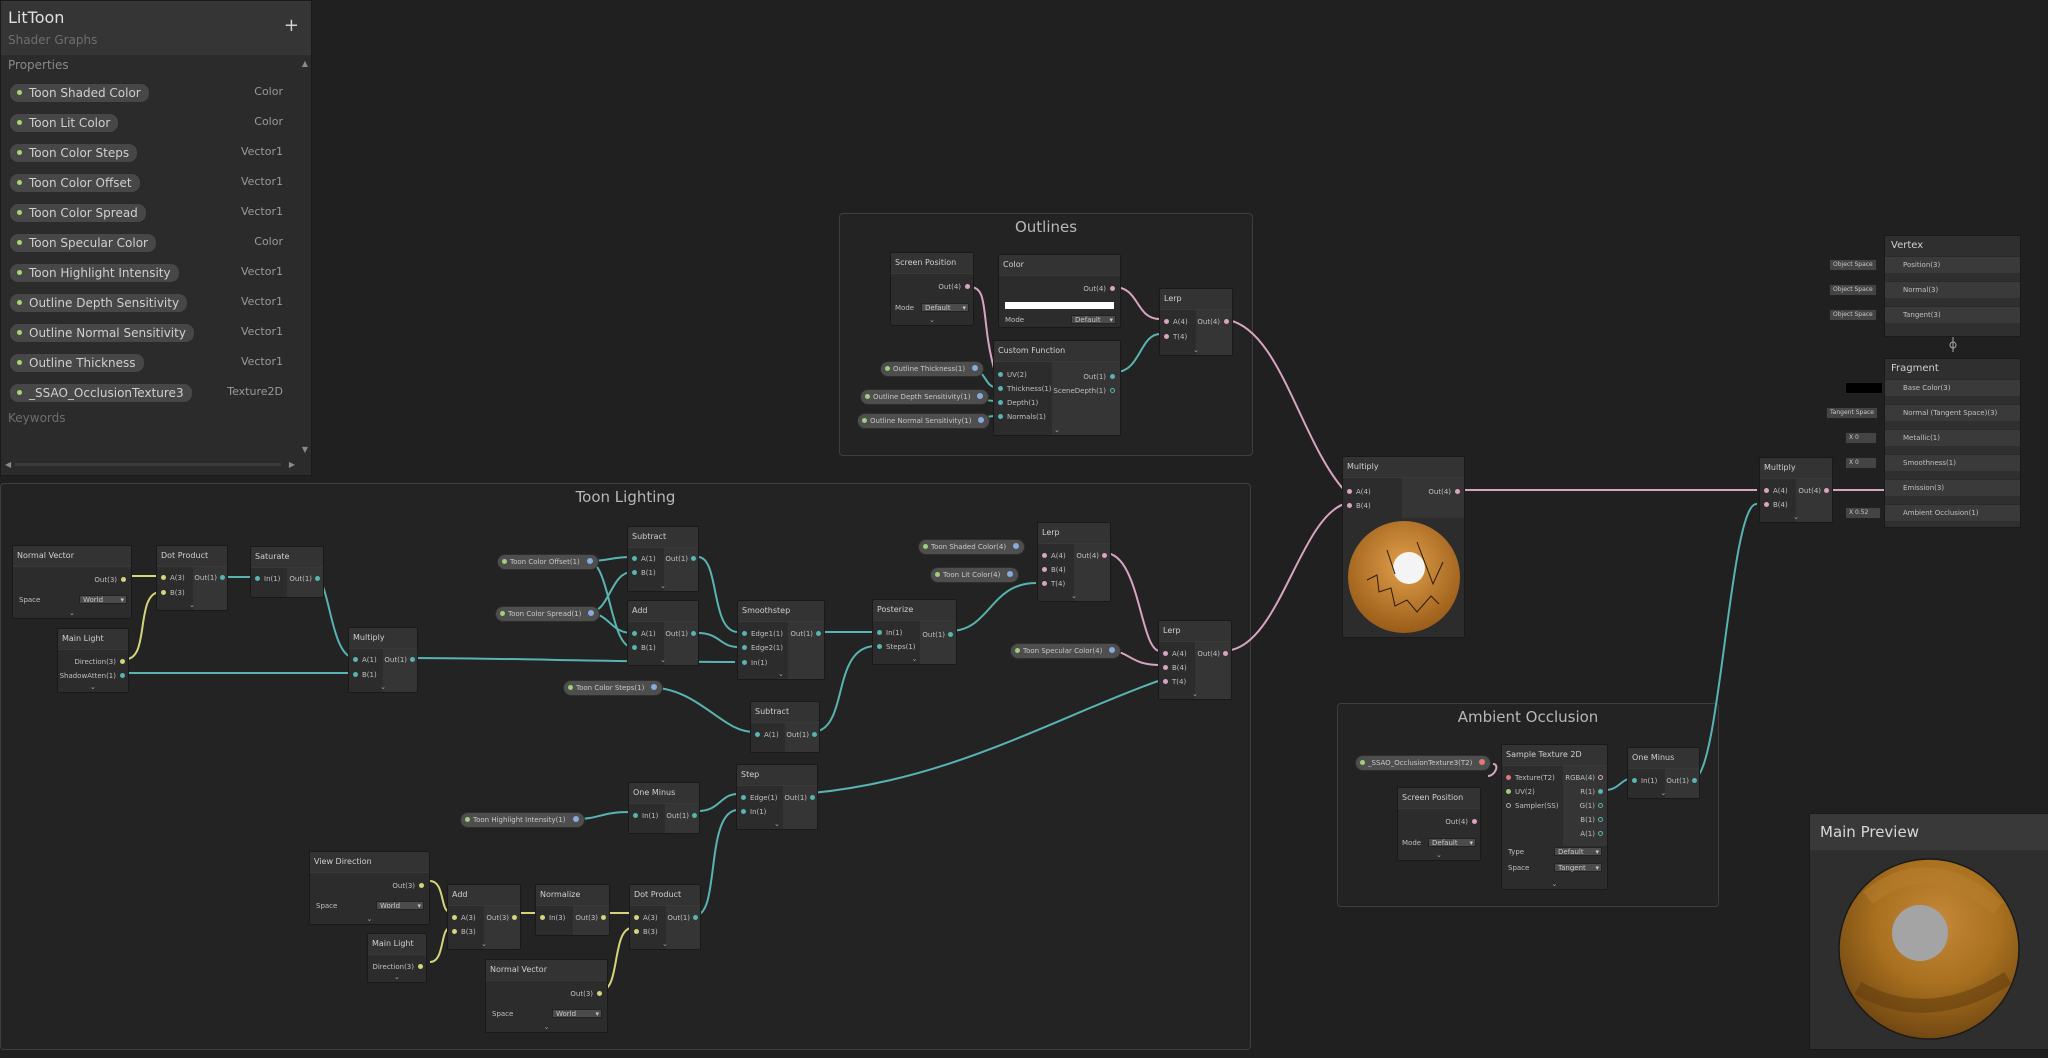  I want to click on pill-toon-highlight: Toon Highlight Intensity(1), so click(522, 820).